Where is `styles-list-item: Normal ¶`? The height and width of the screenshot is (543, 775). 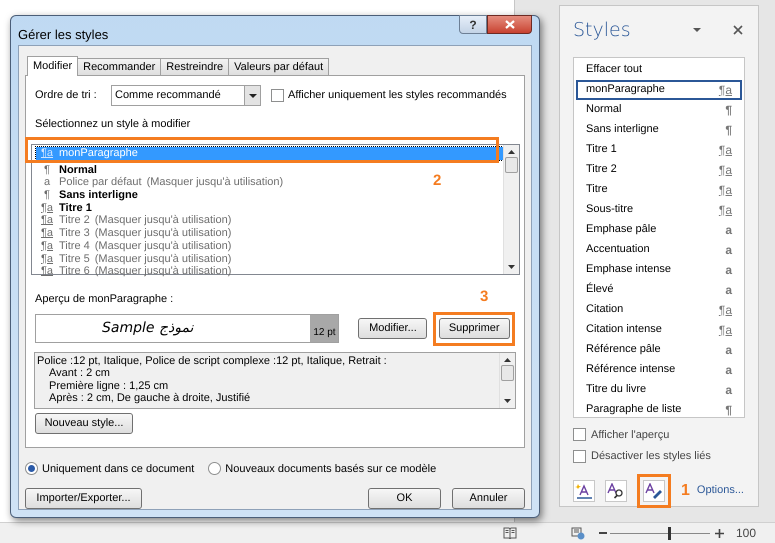 styles-list-item: Normal ¶ is located at coordinates (659, 110).